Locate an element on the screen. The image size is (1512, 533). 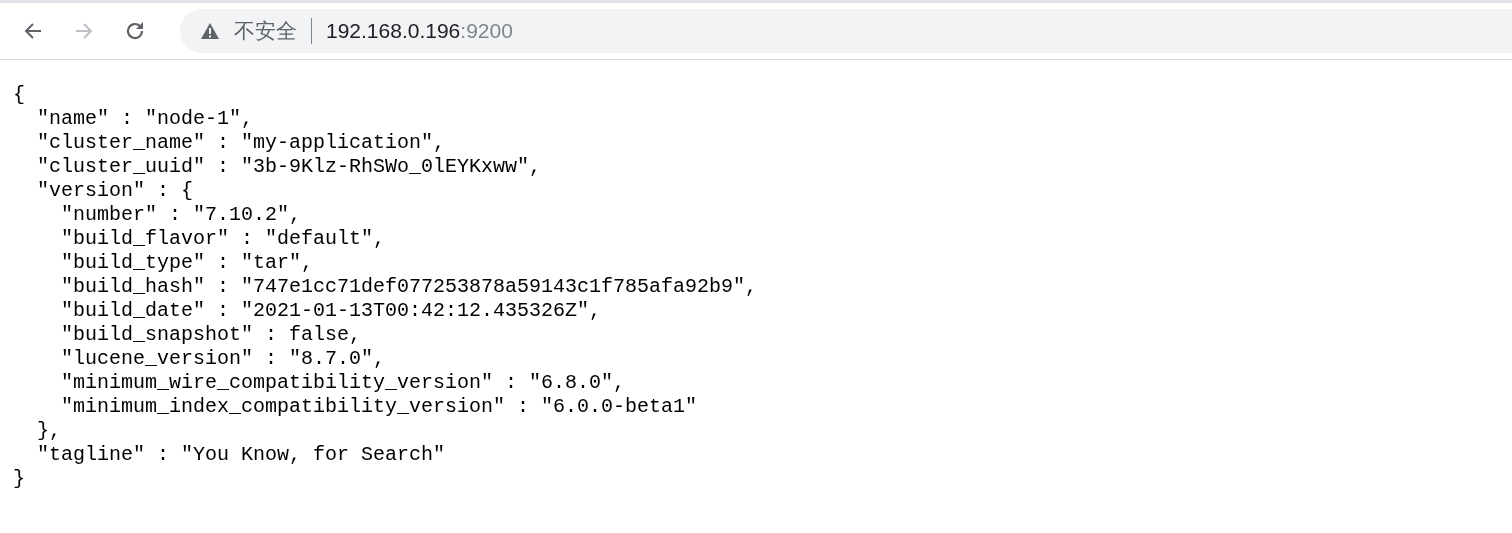
address-bar: 不安全 192.168.0.196:9200 is located at coordinates (846, 31).